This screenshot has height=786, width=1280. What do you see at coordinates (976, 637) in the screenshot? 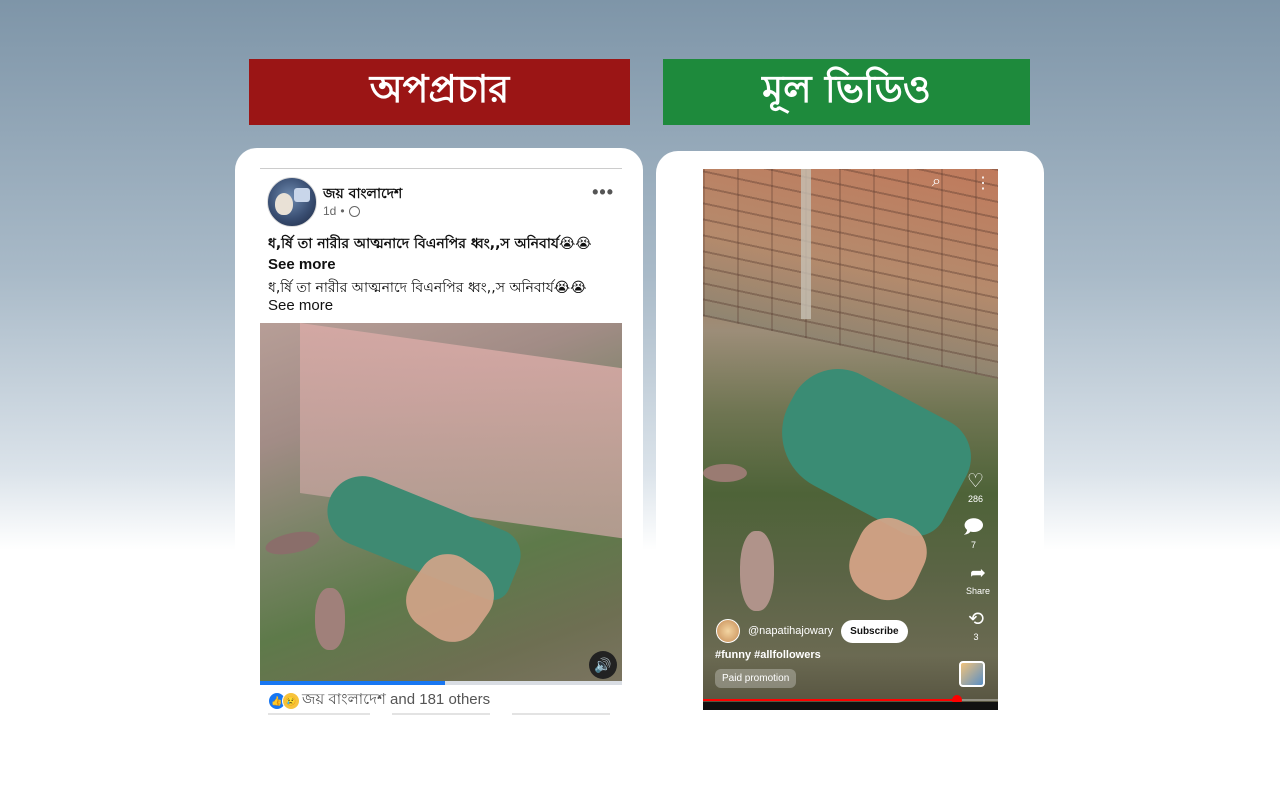
I see `remix-count: 3` at bounding box center [976, 637].